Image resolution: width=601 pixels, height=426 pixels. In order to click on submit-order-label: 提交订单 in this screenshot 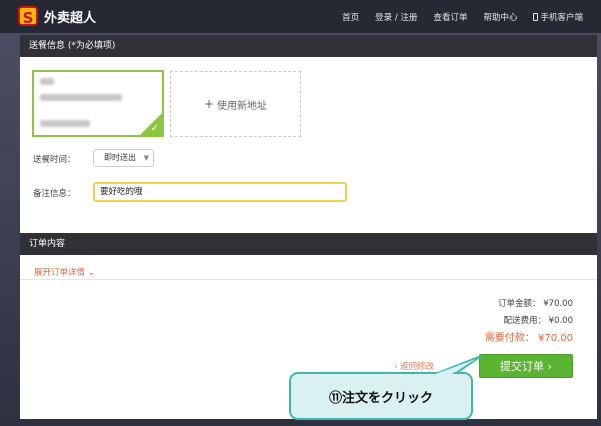, I will do `click(522, 366)`.